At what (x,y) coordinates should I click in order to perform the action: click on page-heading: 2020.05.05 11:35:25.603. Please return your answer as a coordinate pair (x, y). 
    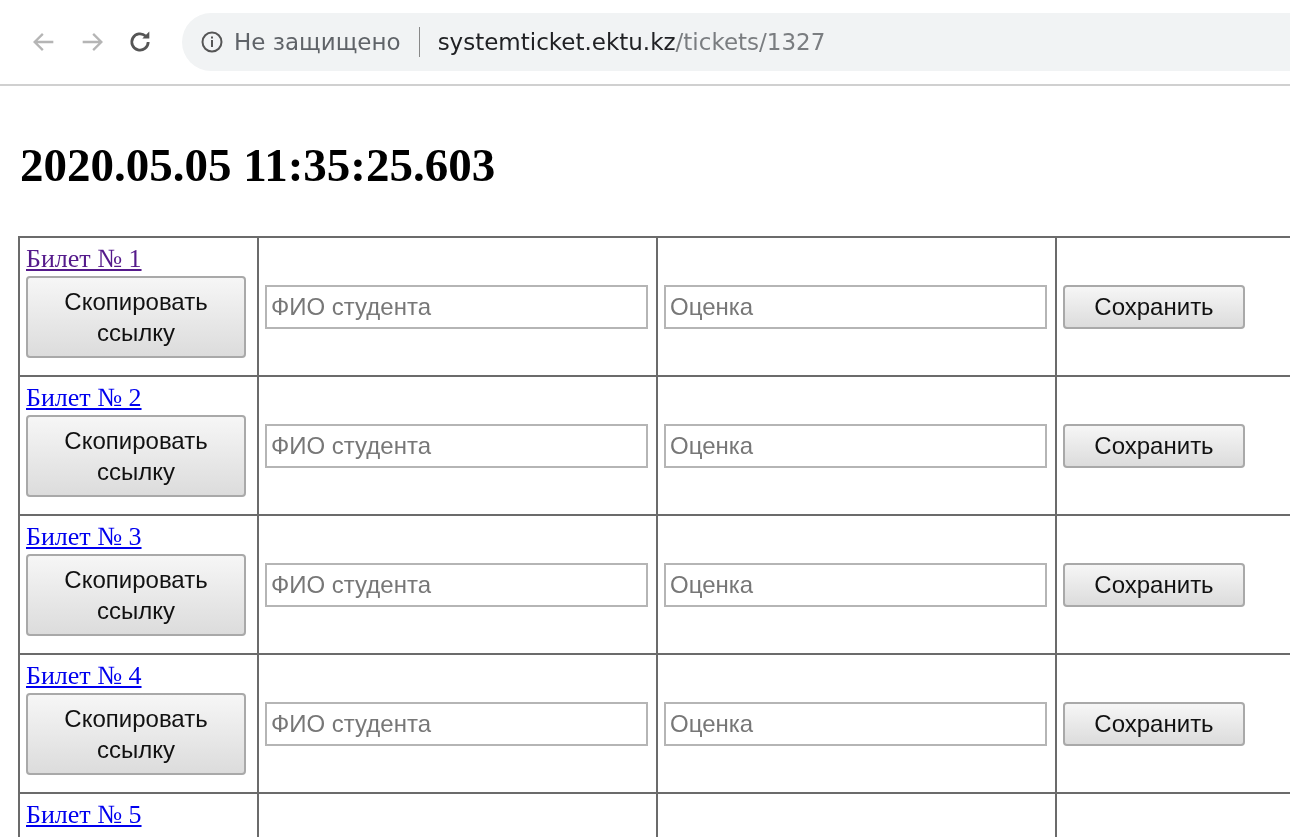
    Looking at the image, I should click on (258, 165).